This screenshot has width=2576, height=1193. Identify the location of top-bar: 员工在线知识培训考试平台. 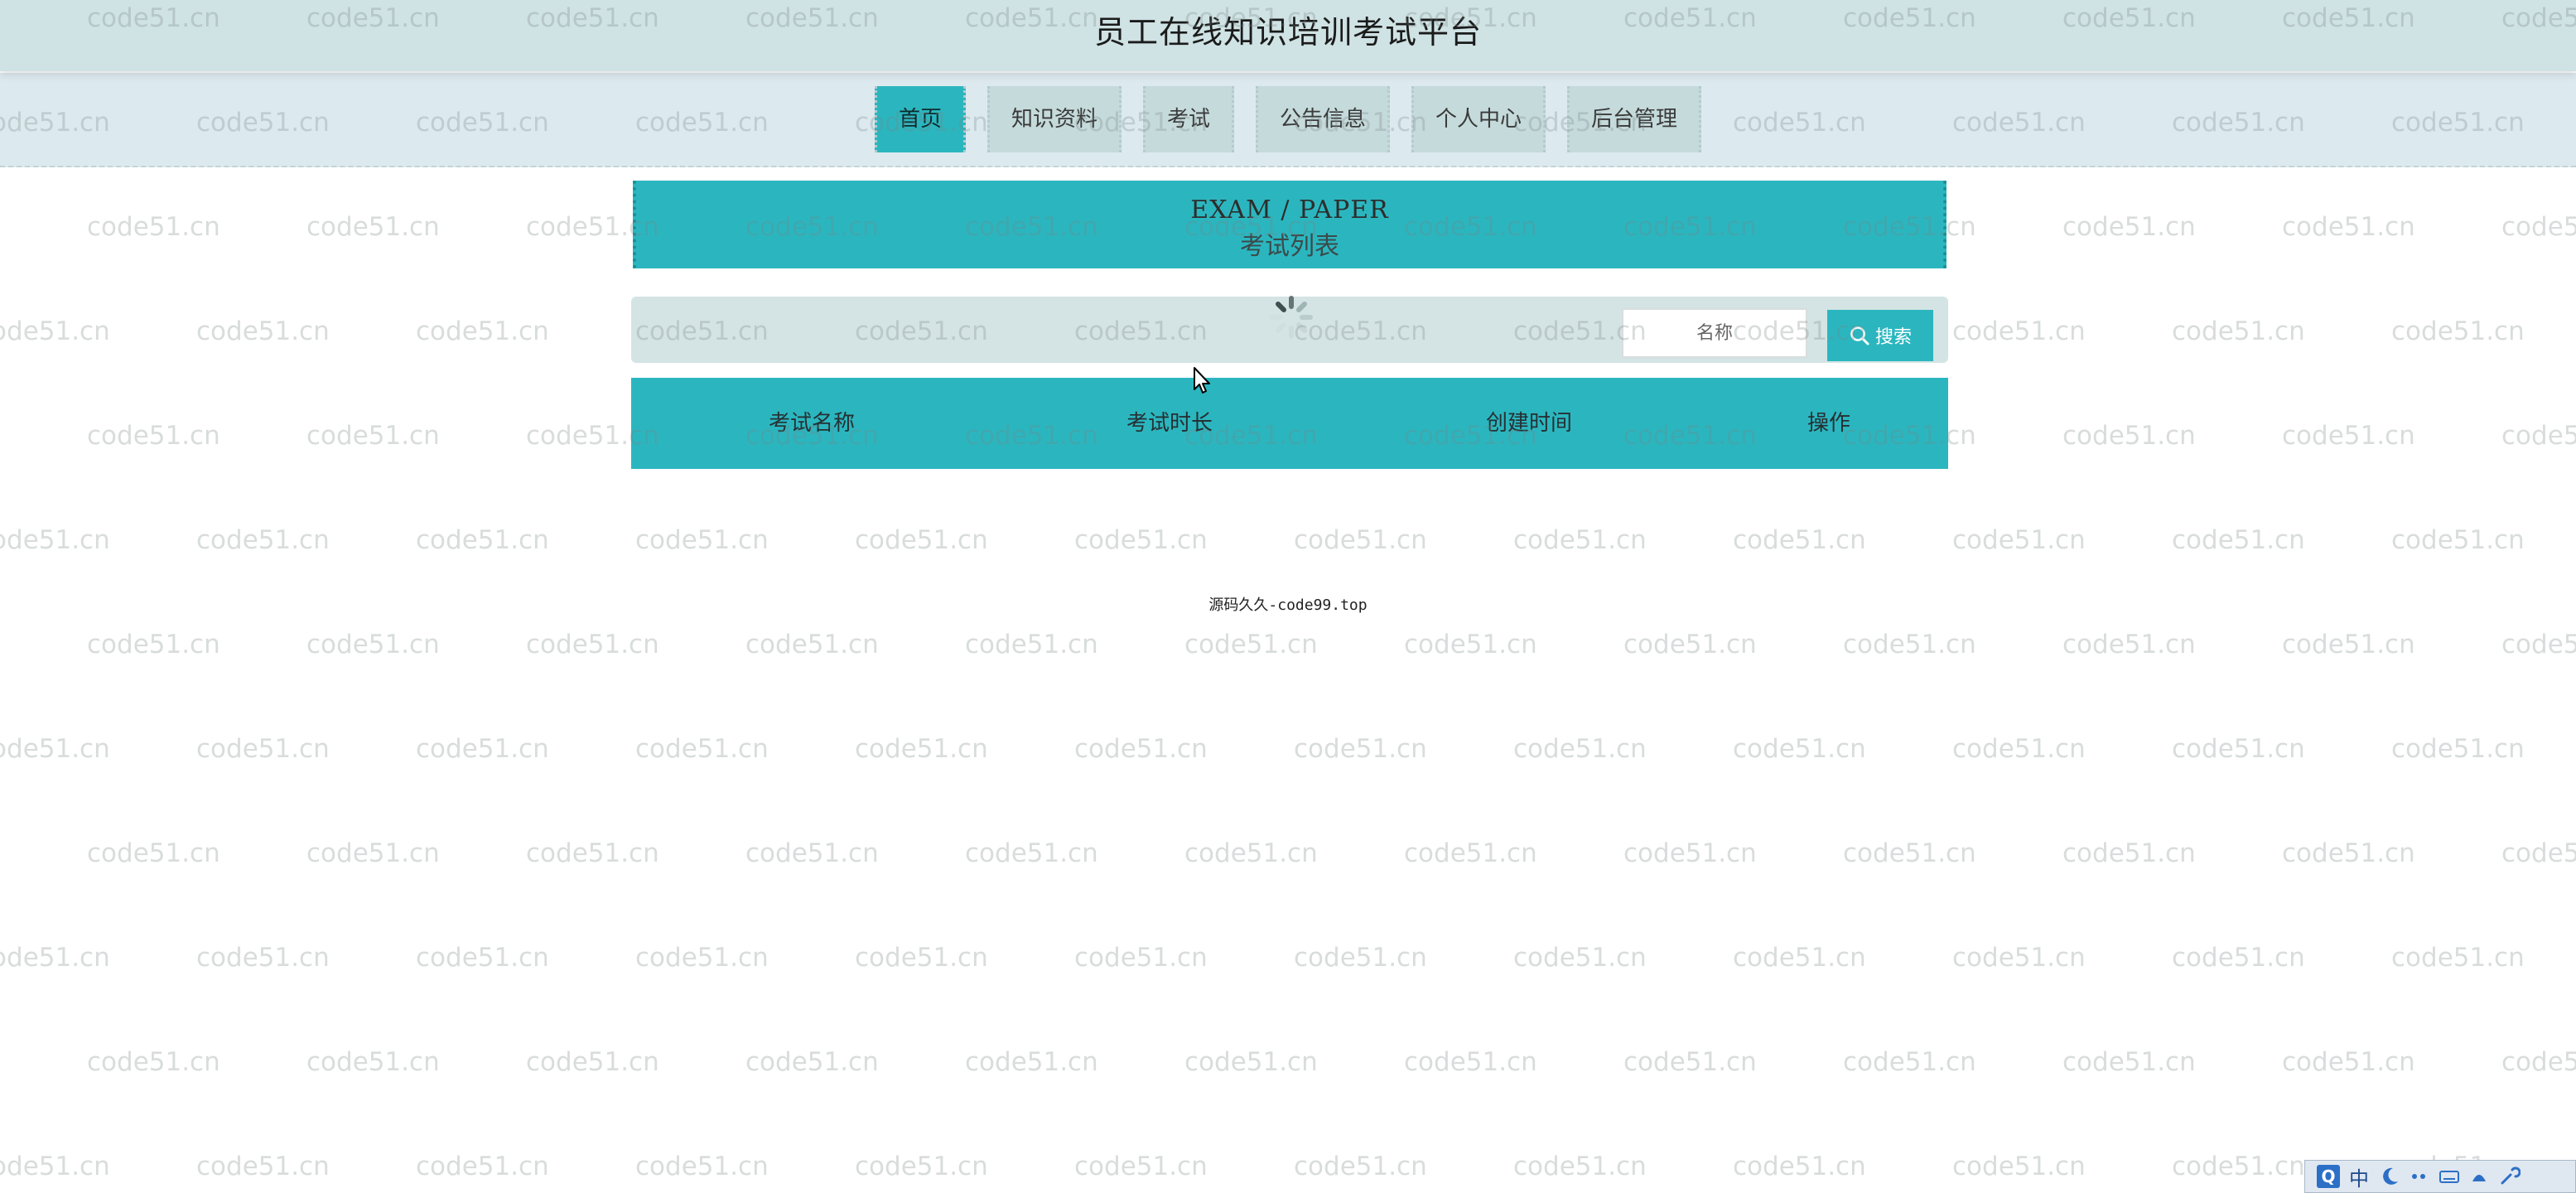
(1288, 36).